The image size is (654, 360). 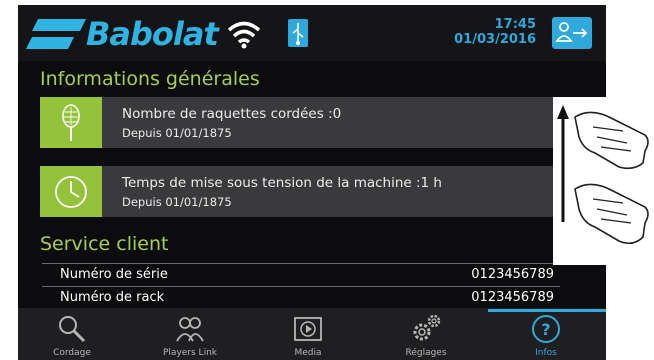 What do you see at coordinates (177, 202) in the screenshot?
I see `power-since-date: Depuis 01/01/1875` at bounding box center [177, 202].